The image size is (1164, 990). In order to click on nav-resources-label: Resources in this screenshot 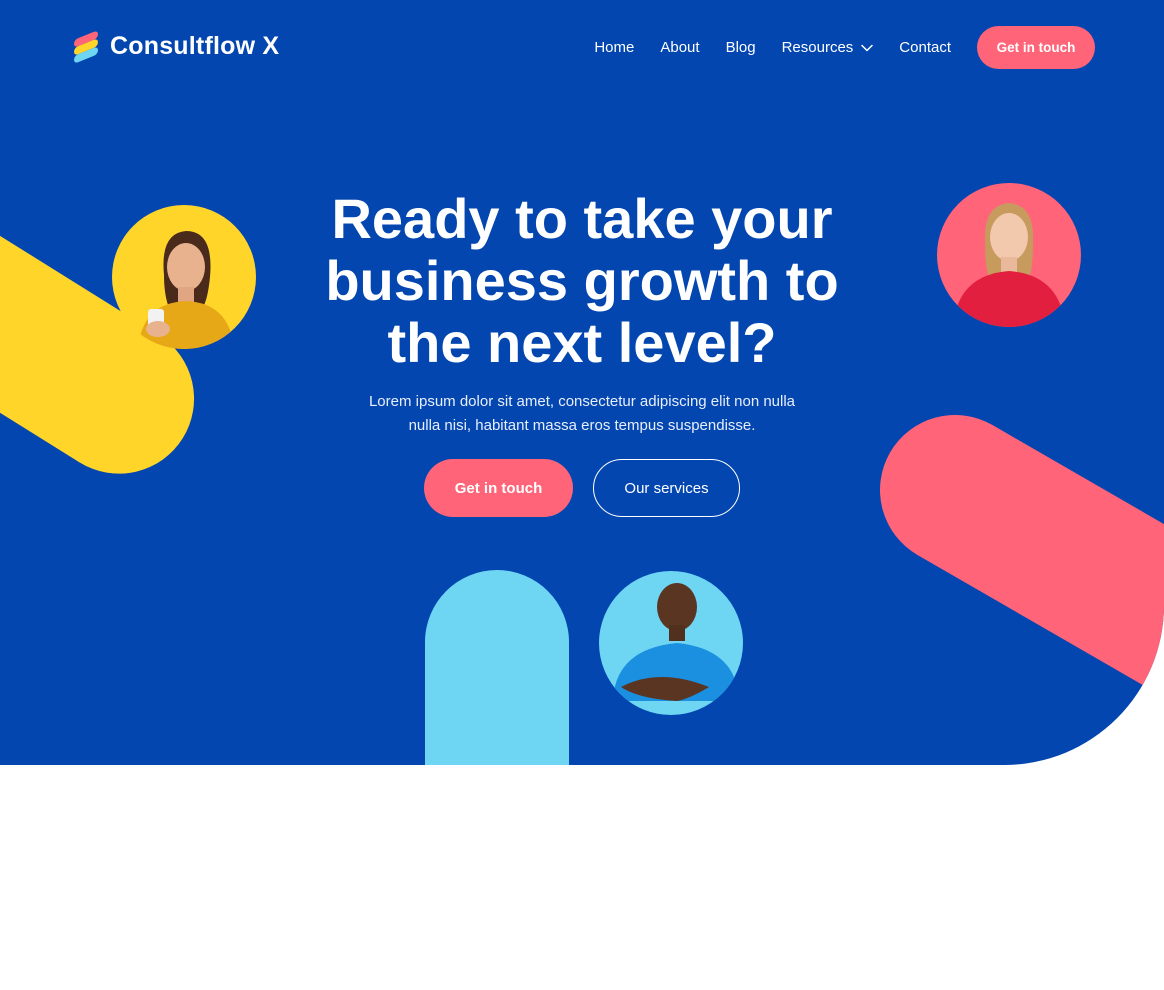, I will do `click(817, 47)`.